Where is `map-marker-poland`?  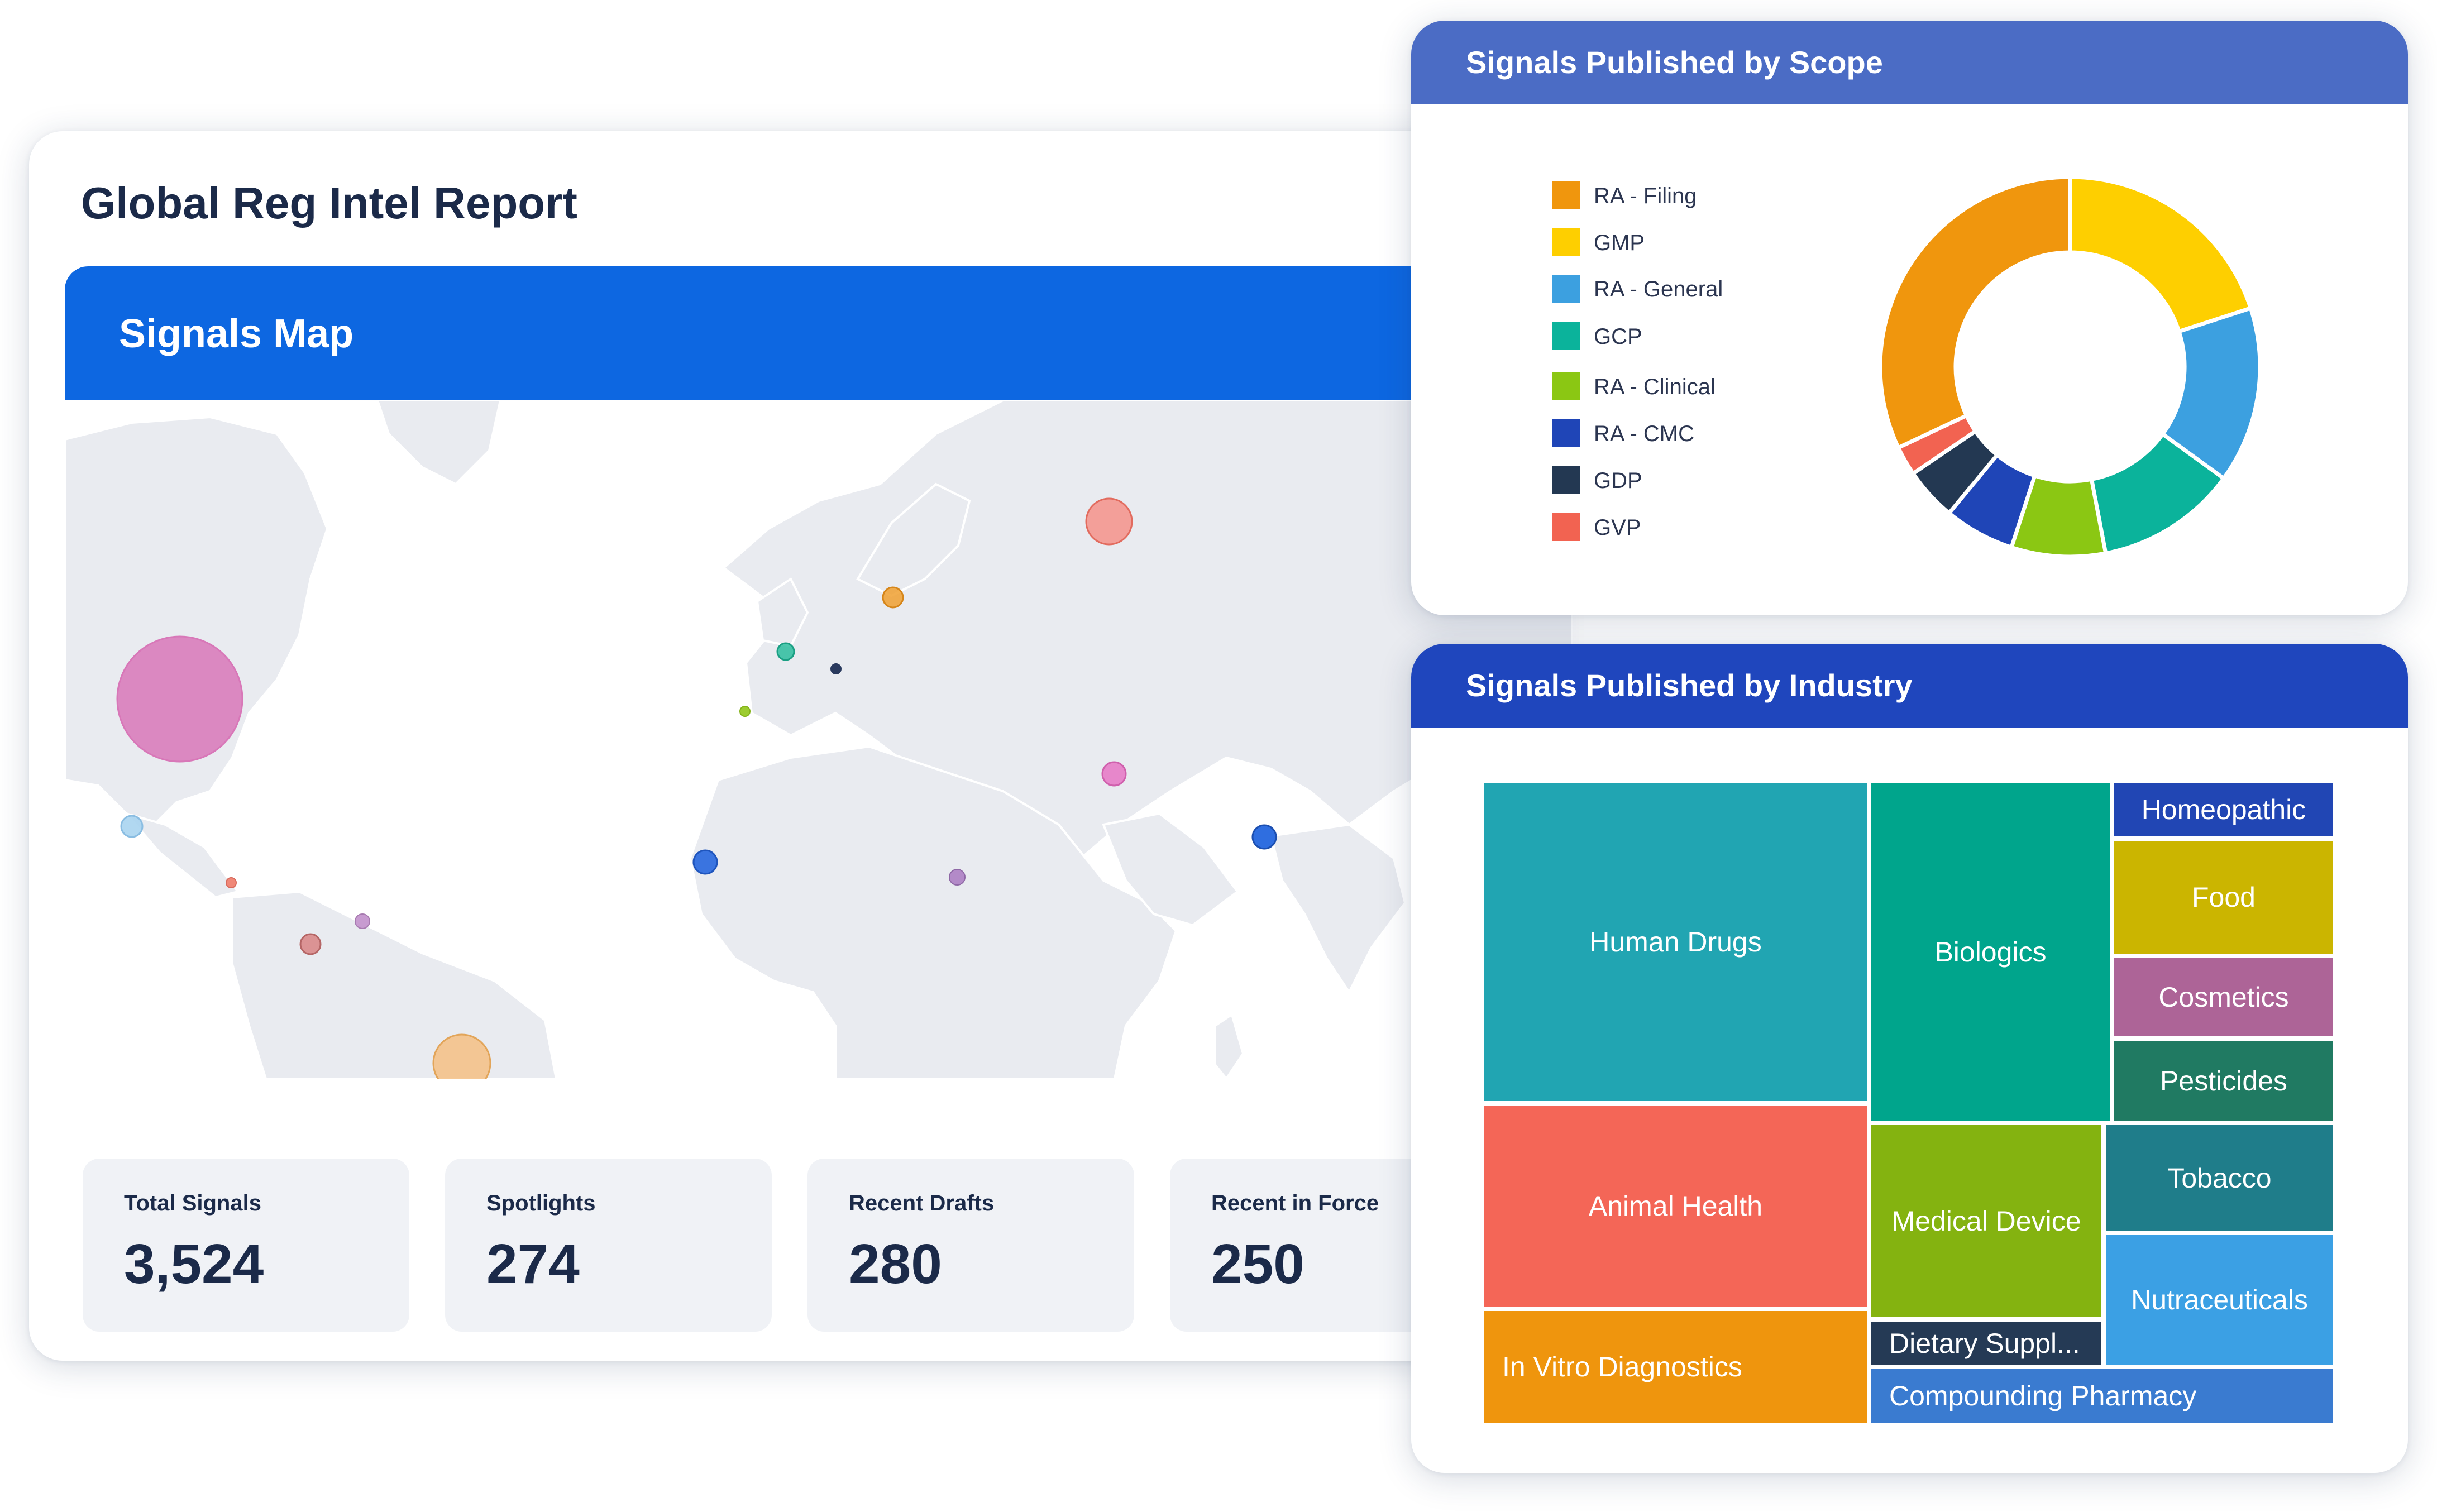 map-marker-poland is located at coordinates (893, 597).